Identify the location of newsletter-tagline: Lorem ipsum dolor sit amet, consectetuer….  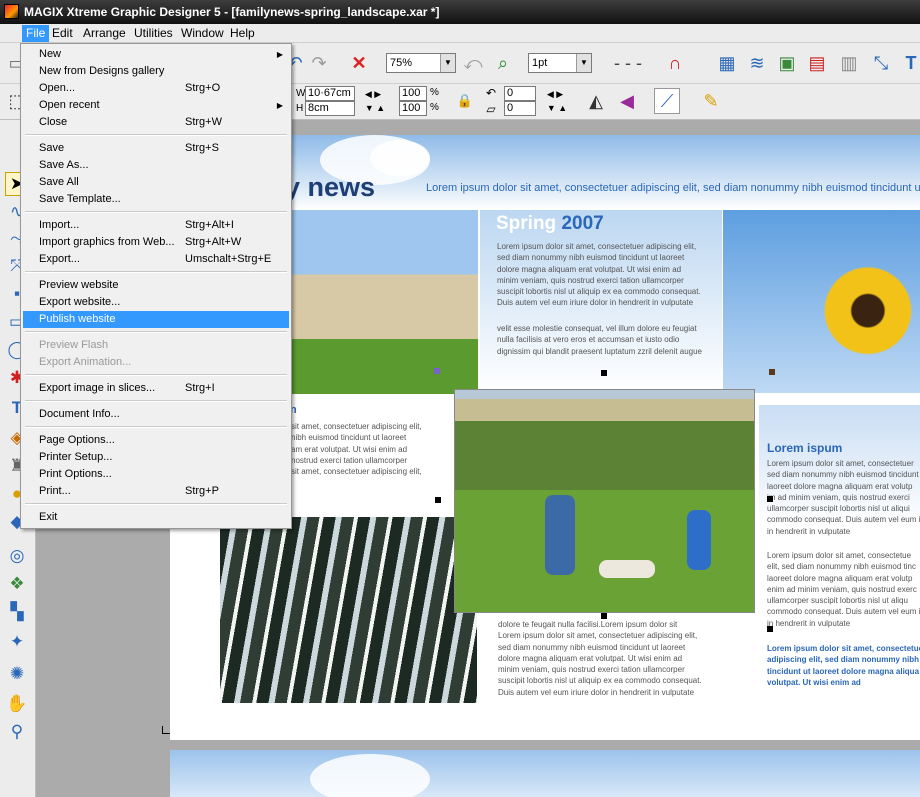
(673, 188).